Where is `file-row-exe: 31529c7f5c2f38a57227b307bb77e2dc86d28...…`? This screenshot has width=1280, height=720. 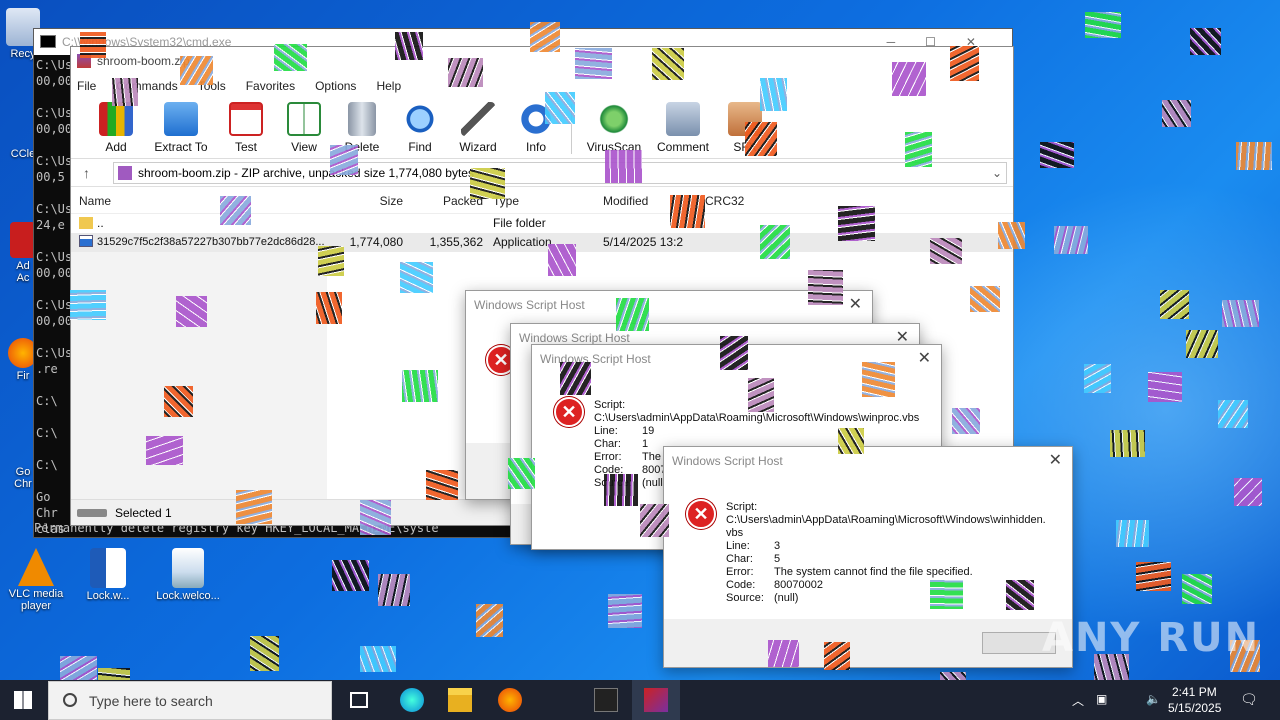
file-row-exe: 31529c7f5c2f38a57227b307bb77e2dc86d28...… is located at coordinates (542, 242).